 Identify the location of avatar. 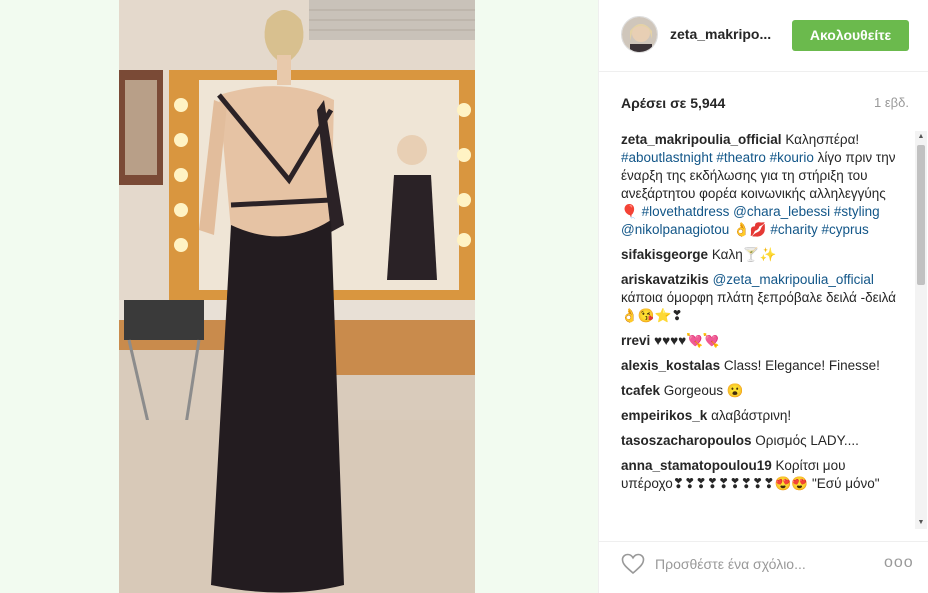
(639, 34).